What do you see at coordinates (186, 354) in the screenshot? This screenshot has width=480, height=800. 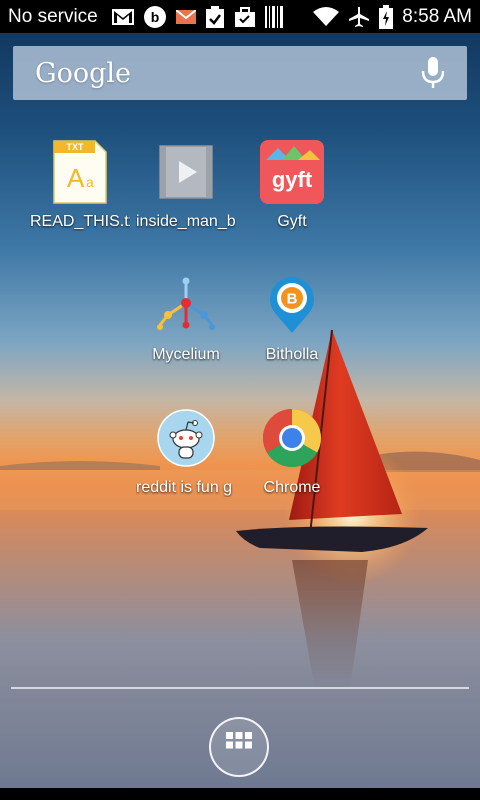 I see `app-label: Mycelium` at bounding box center [186, 354].